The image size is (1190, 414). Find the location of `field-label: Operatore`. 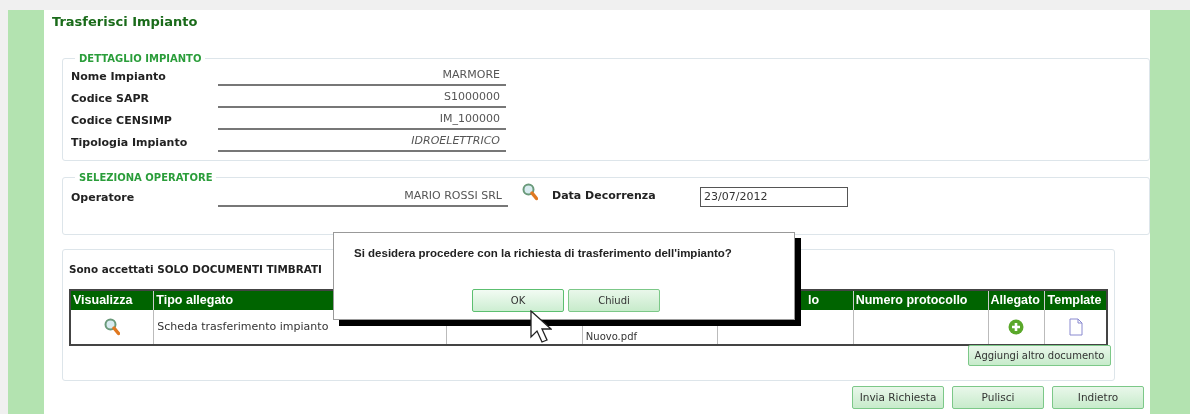

field-label: Operatore is located at coordinates (103, 198).